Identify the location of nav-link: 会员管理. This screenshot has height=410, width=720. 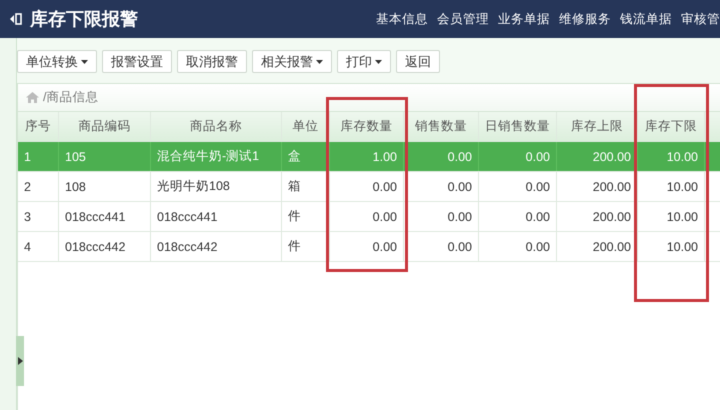
(463, 19).